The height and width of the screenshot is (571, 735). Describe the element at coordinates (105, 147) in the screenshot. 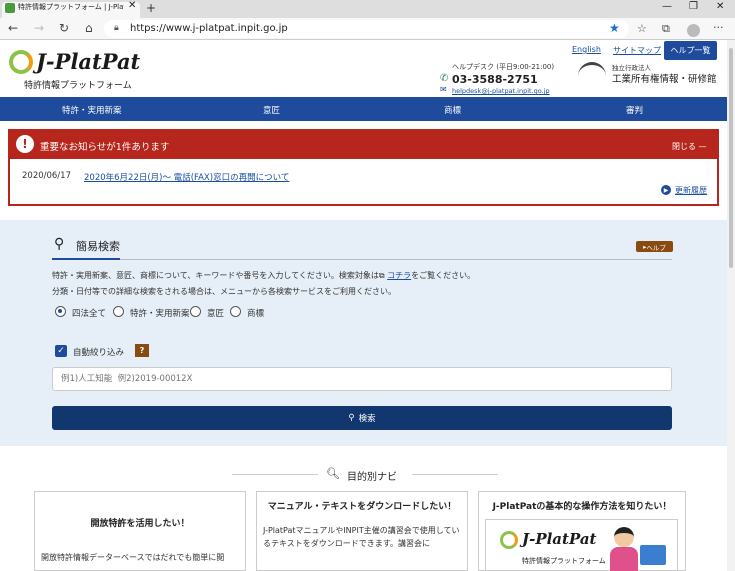

I see `notice-title: 重要なお知らせが1件あります` at that location.